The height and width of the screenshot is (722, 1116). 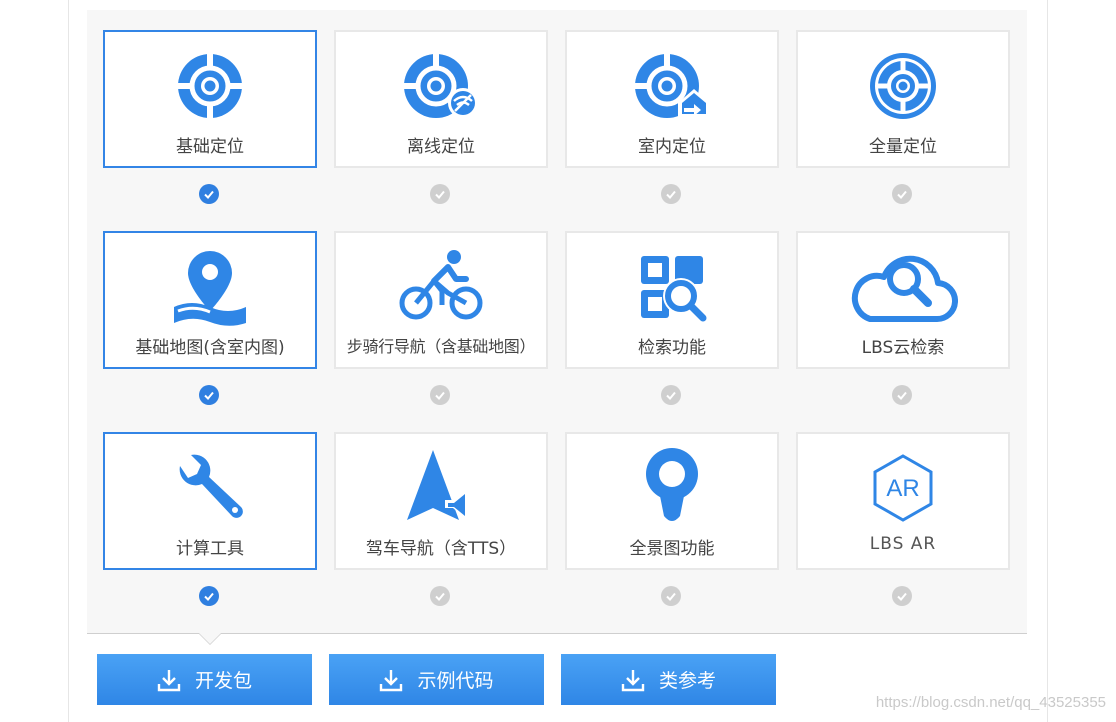 I want to click on button-label: 示例代码, so click(x=455, y=681).